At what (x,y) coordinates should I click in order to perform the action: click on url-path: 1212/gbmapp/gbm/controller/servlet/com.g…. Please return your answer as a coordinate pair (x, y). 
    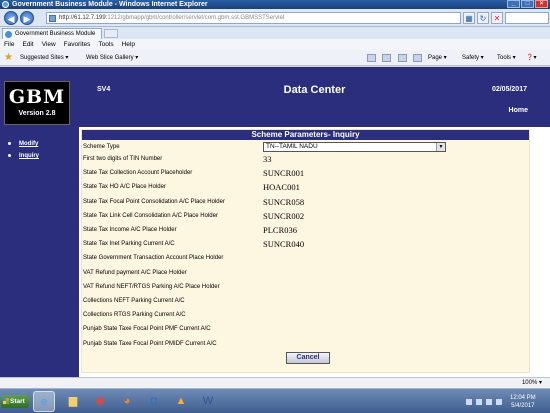
    Looking at the image, I should click on (196, 18).